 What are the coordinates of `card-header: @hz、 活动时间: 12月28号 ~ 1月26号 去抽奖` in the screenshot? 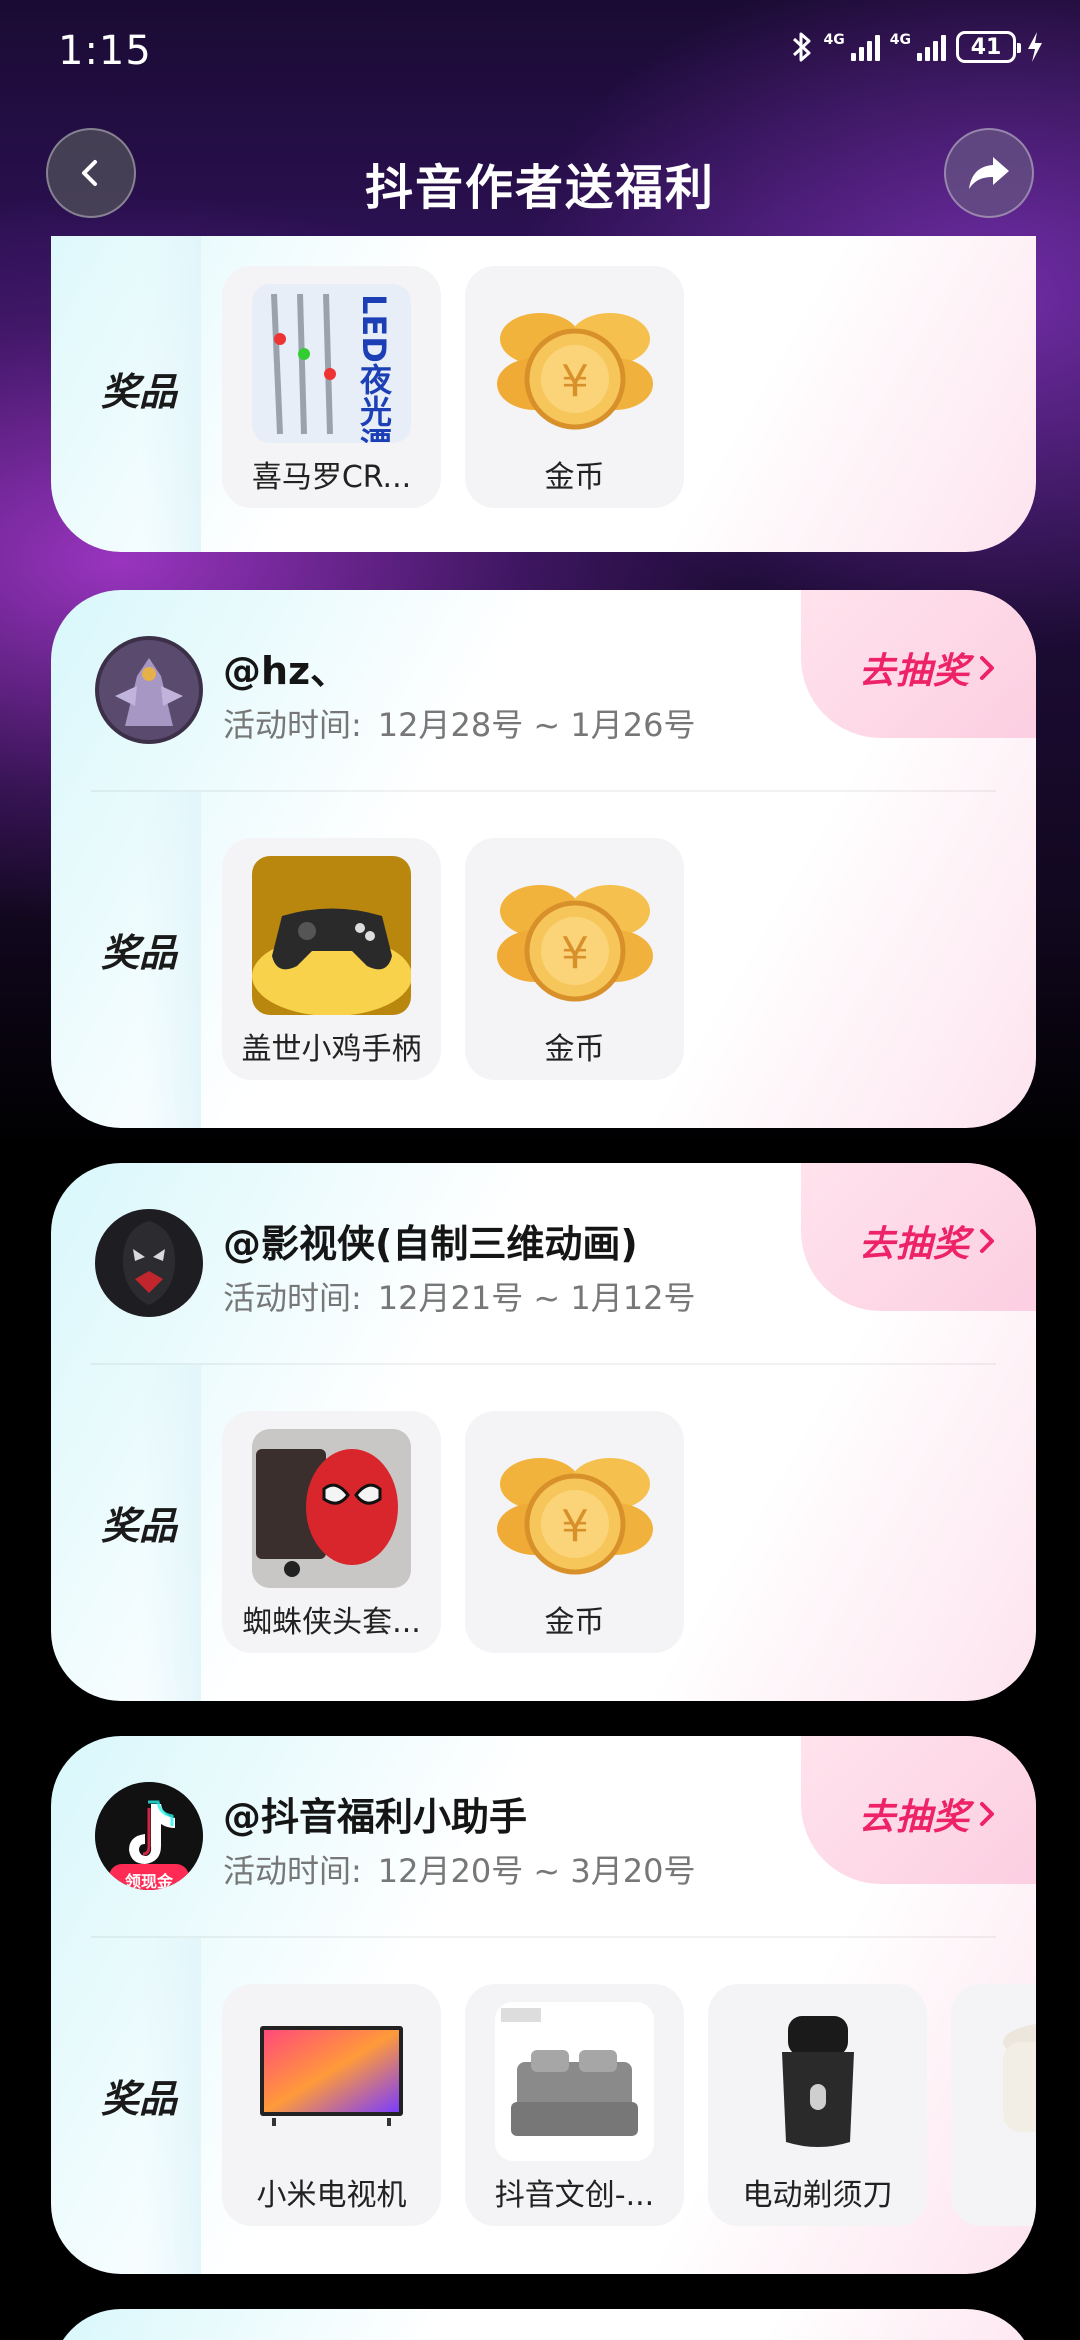 It's located at (543, 690).